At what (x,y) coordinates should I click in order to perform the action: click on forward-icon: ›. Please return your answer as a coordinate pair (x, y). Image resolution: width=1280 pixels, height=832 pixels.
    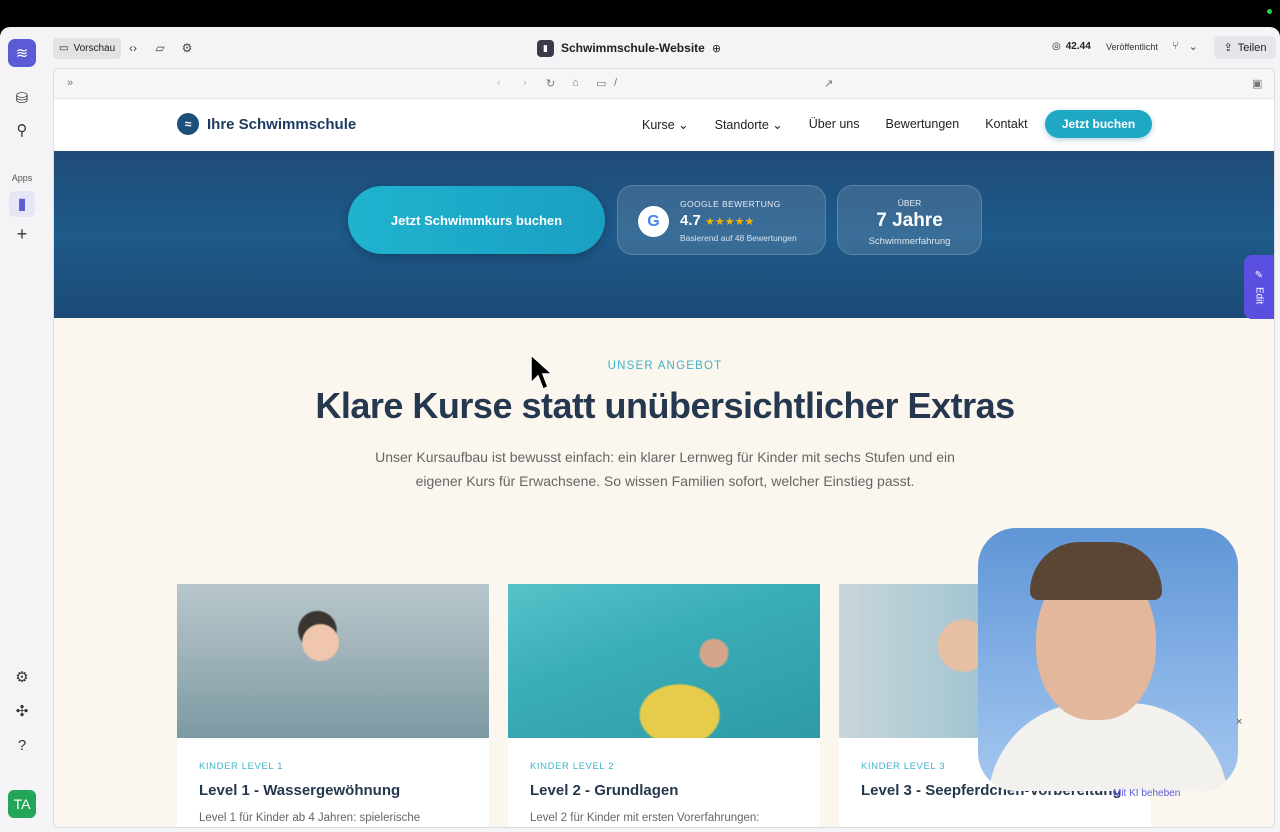
    Looking at the image, I should click on (525, 83).